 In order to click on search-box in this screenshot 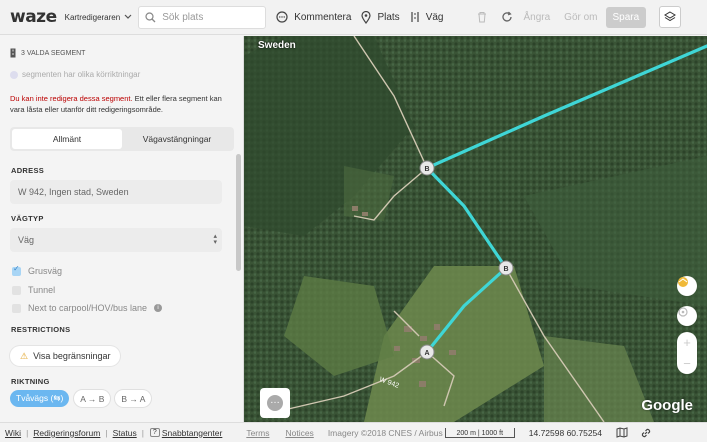, I will do `click(202, 17)`.